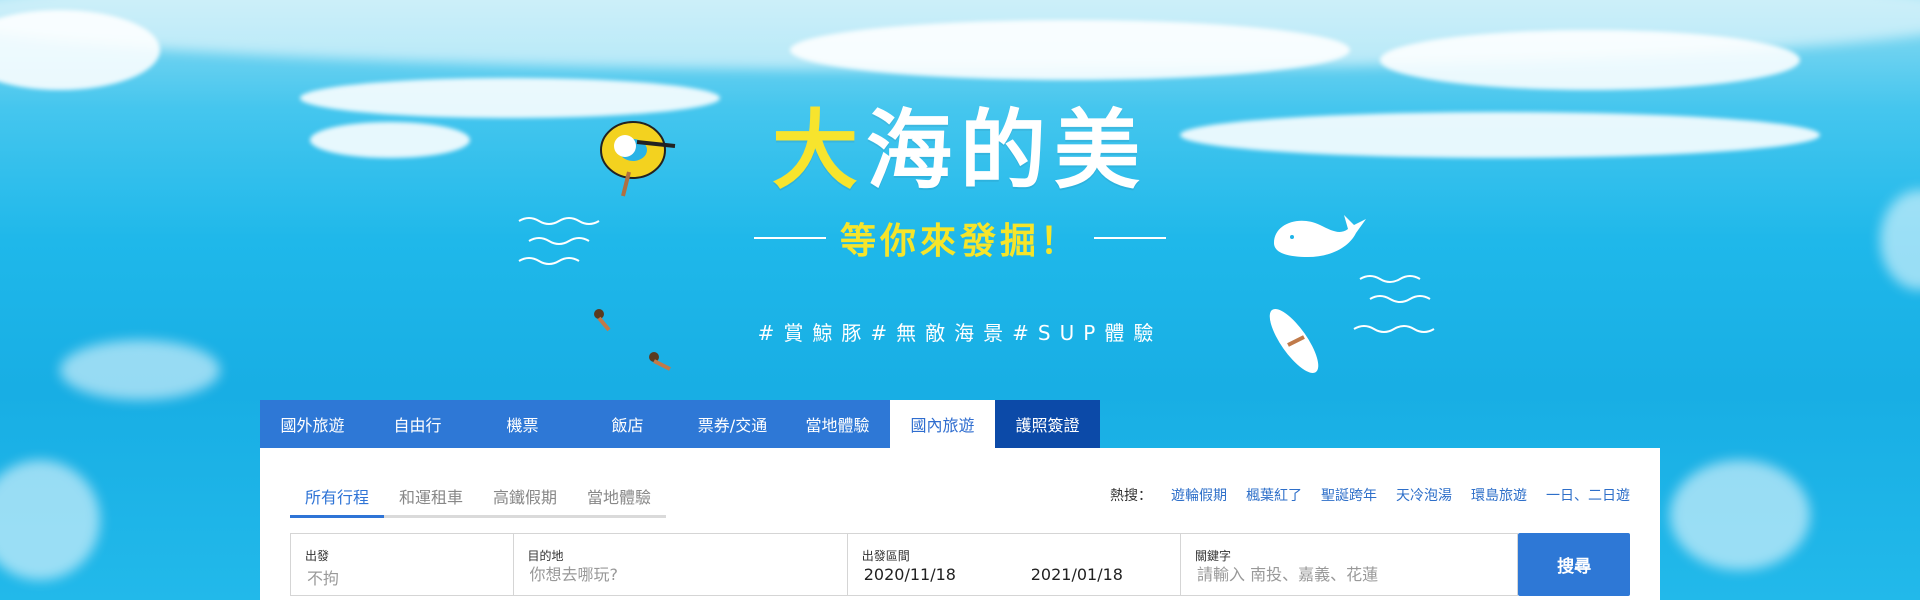 The width and height of the screenshot is (1920, 600). I want to click on keyword-label: 關鍵字, so click(1213, 556).